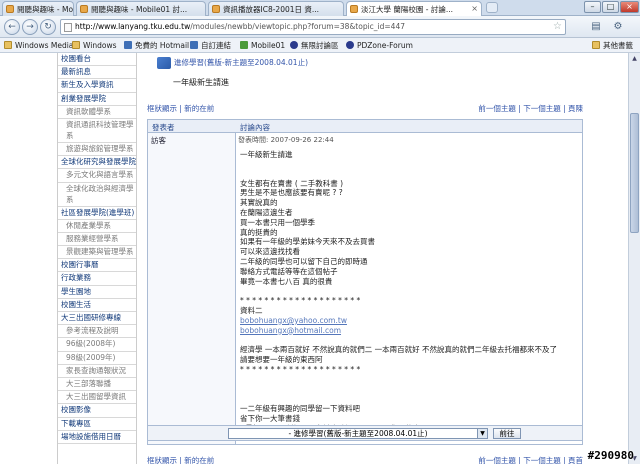  I want to click on forum-jump-select: - 進修學習(舊版-新主題至2008.04.01止) ▼, so click(358, 433).